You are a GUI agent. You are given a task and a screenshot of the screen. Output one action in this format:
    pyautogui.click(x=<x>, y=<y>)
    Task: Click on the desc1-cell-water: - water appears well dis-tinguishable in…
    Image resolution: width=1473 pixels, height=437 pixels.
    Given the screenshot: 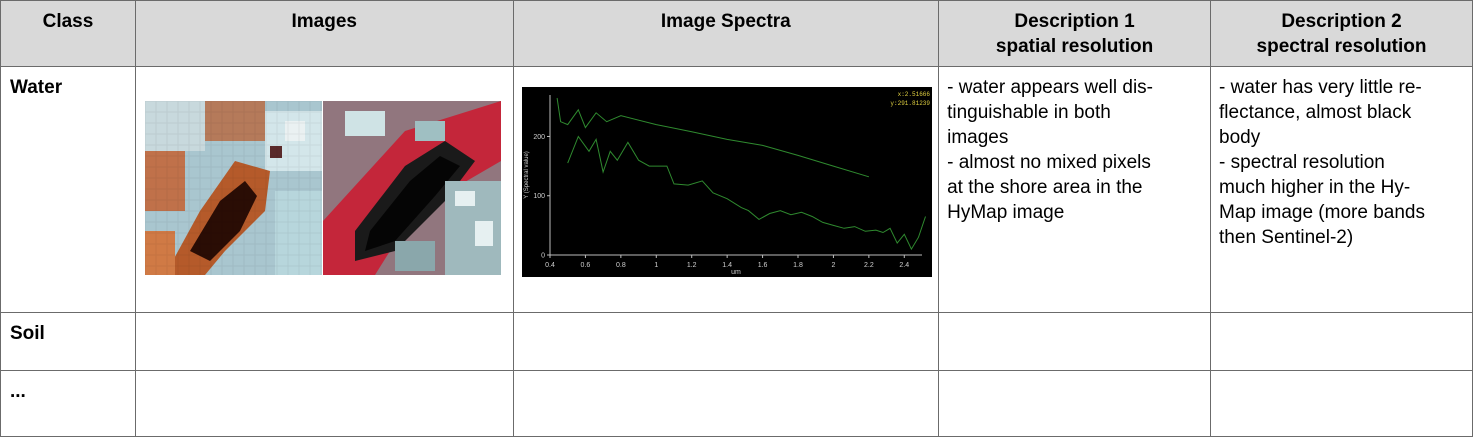 What is the action you would take?
    pyautogui.click(x=1075, y=189)
    